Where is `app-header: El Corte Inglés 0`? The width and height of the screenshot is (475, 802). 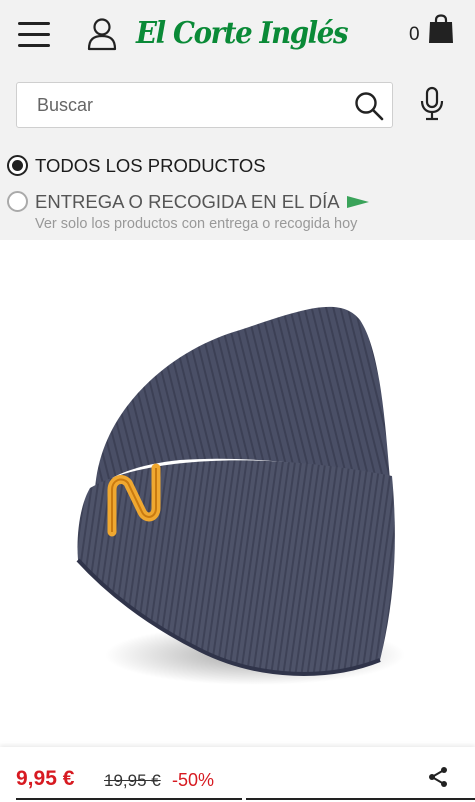 app-header: El Corte Inglés 0 is located at coordinates (237, 35).